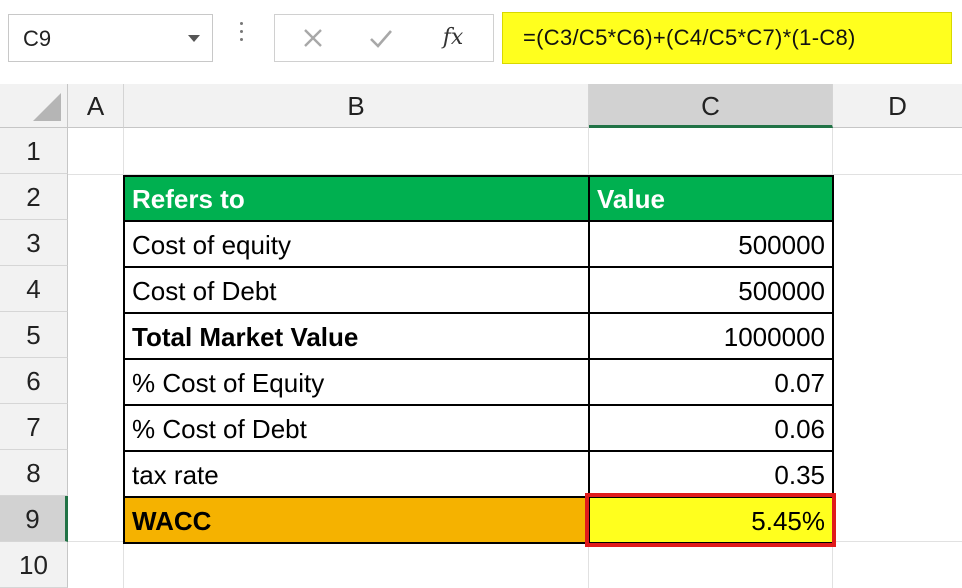 This screenshot has height=588, width=962. Describe the element at coordinates (897, 106) in the screenshot. I see `column-header-d: D` at that location.